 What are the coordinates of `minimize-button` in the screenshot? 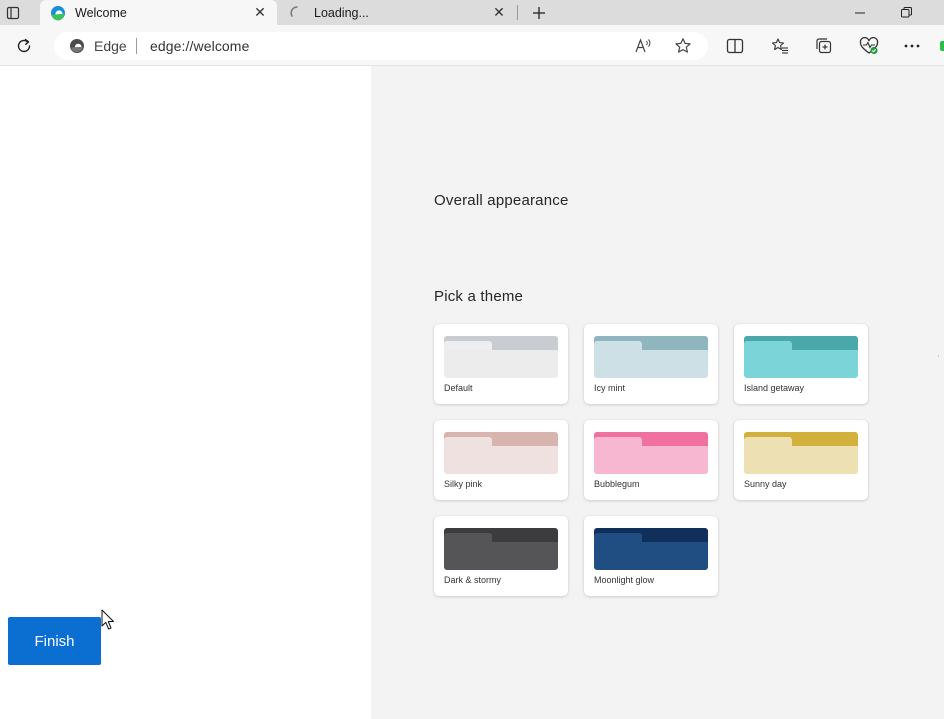 It's located at (860, 12).